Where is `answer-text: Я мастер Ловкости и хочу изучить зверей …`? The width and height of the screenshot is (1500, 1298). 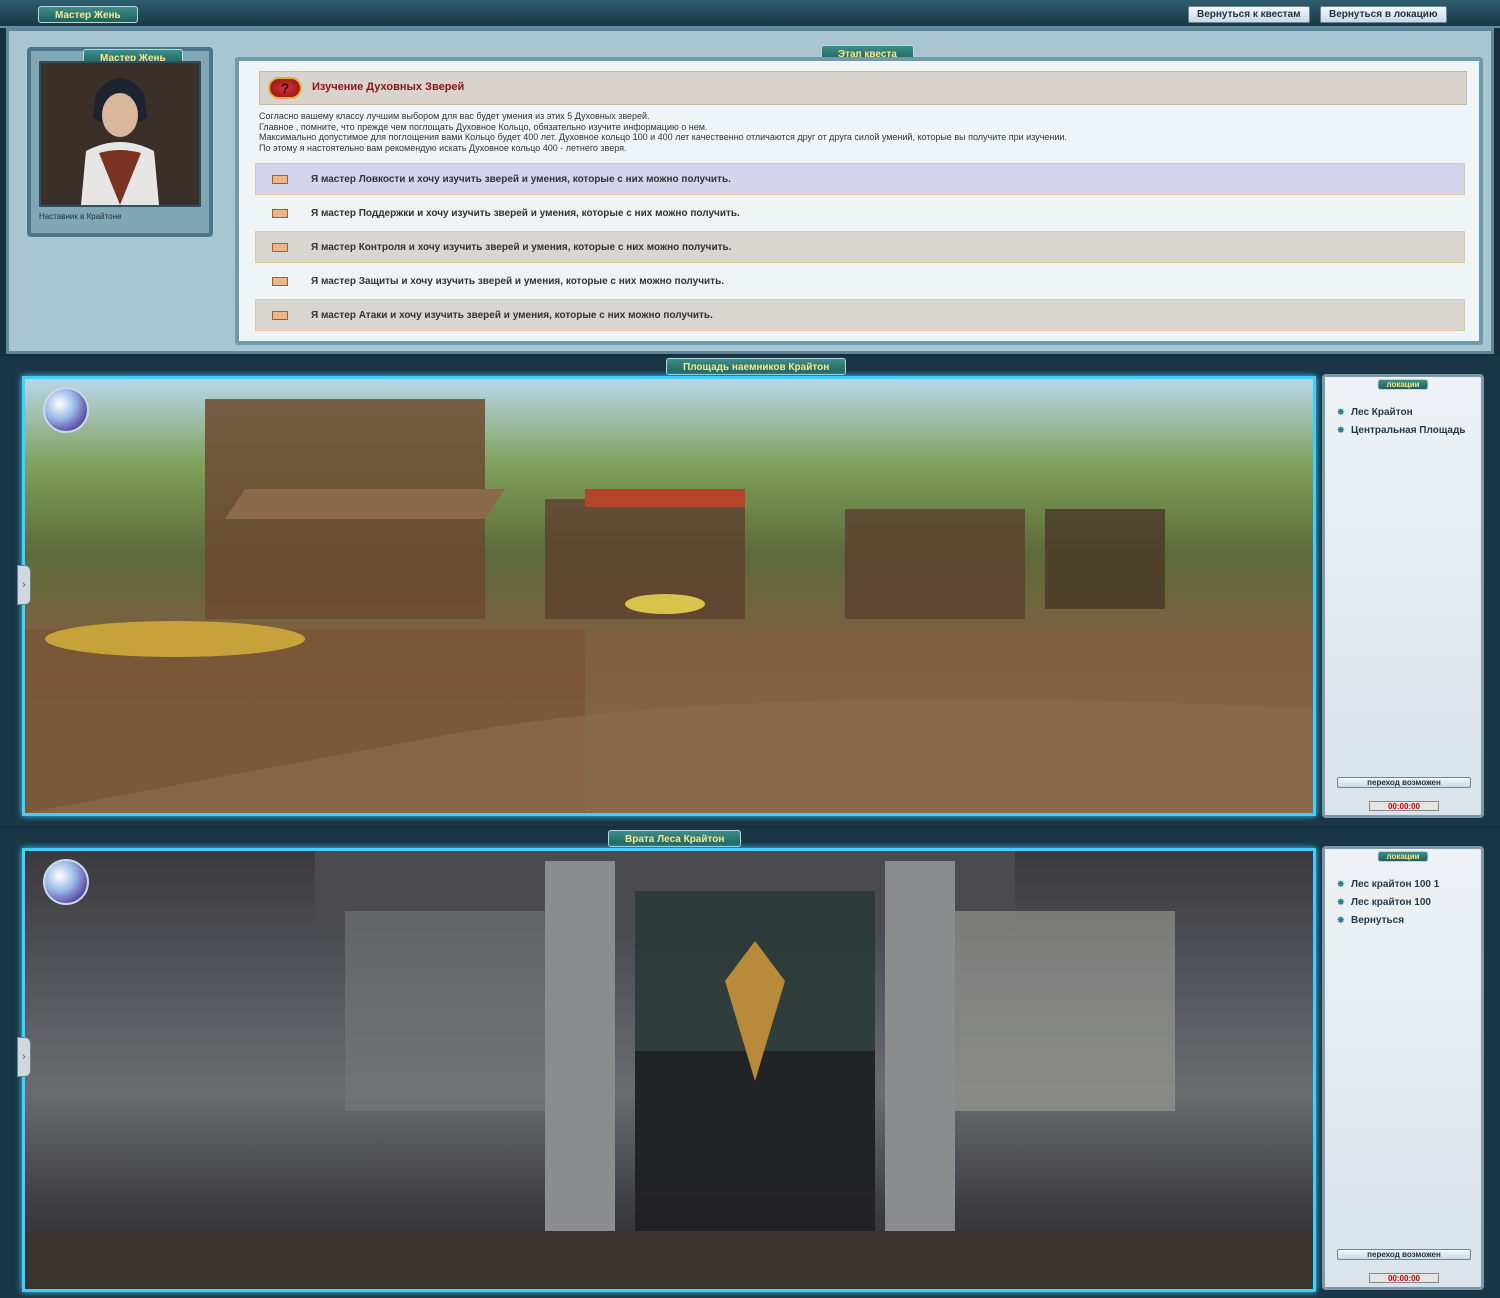 answer-text: Я мастер Ловкости и хочу изучить зверей … is located at coordinates (521, 179).